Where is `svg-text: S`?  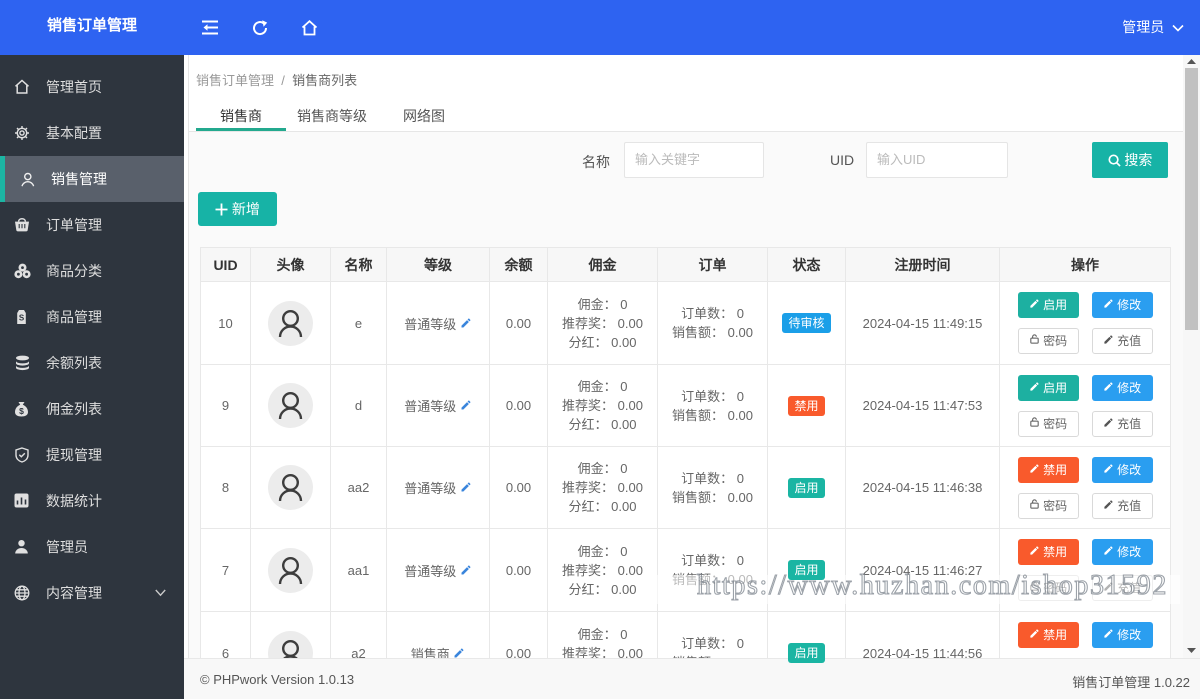 svg-text: S is located at coordinates (22, 318).